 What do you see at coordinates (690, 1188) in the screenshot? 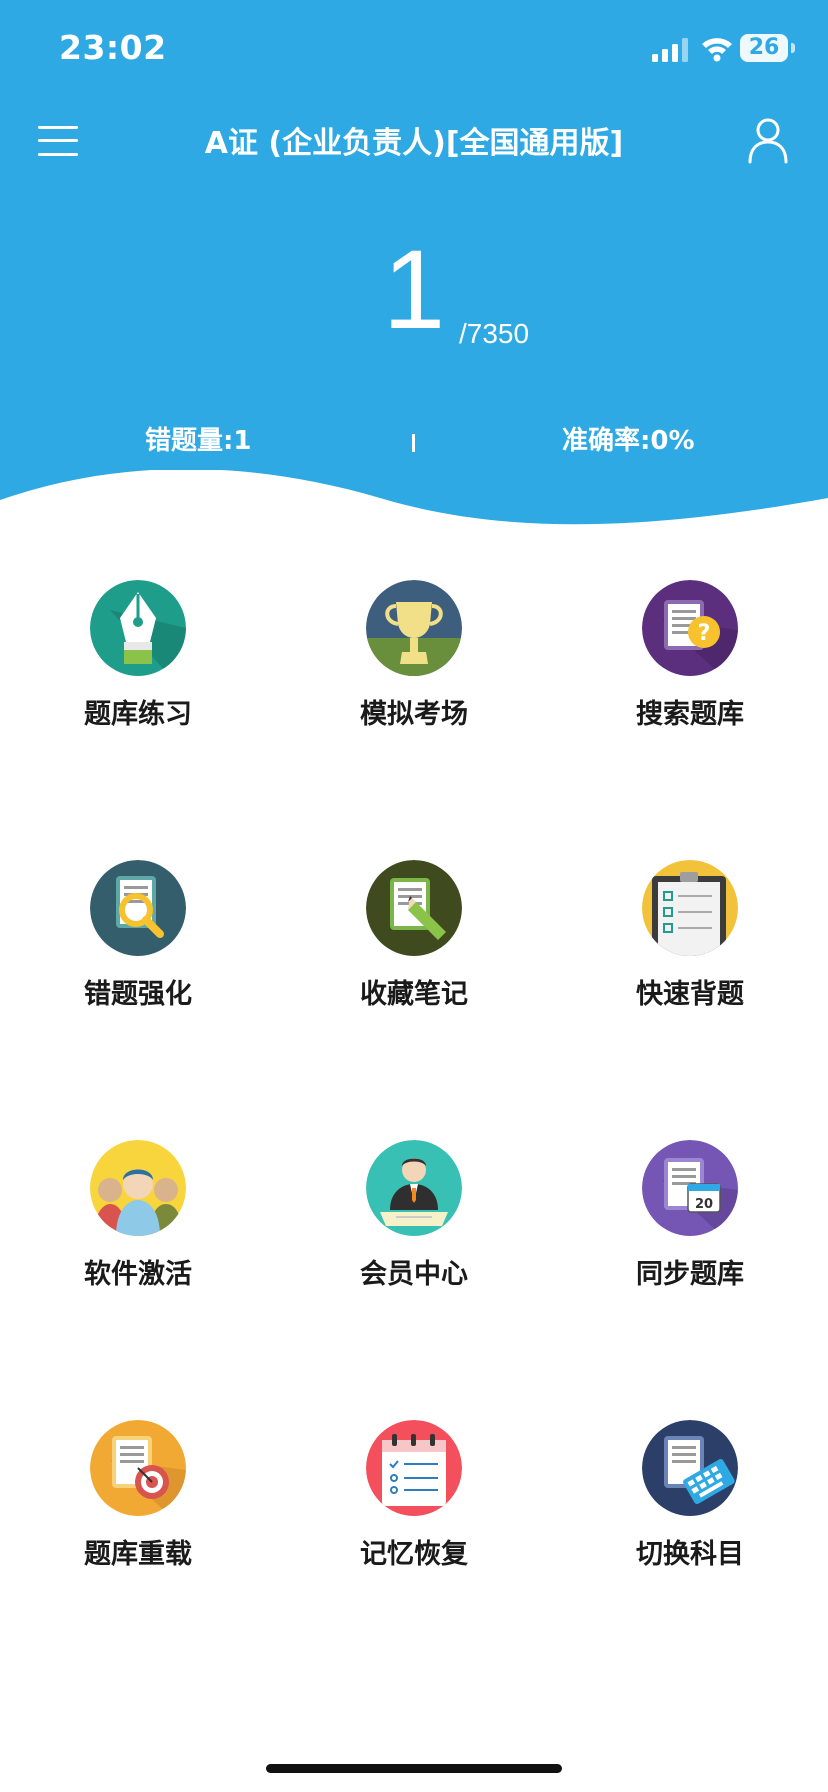
I see `calendar-document-icon: 20` at bounding box center [690, 1188].